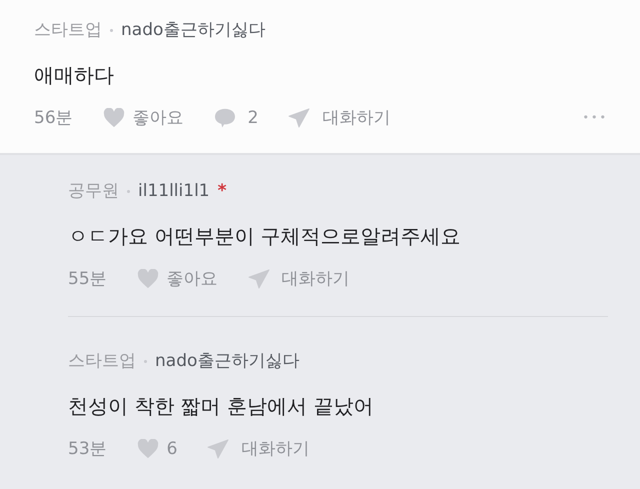  I want to click on author-name: il11lli1l1, so click(174, 191).